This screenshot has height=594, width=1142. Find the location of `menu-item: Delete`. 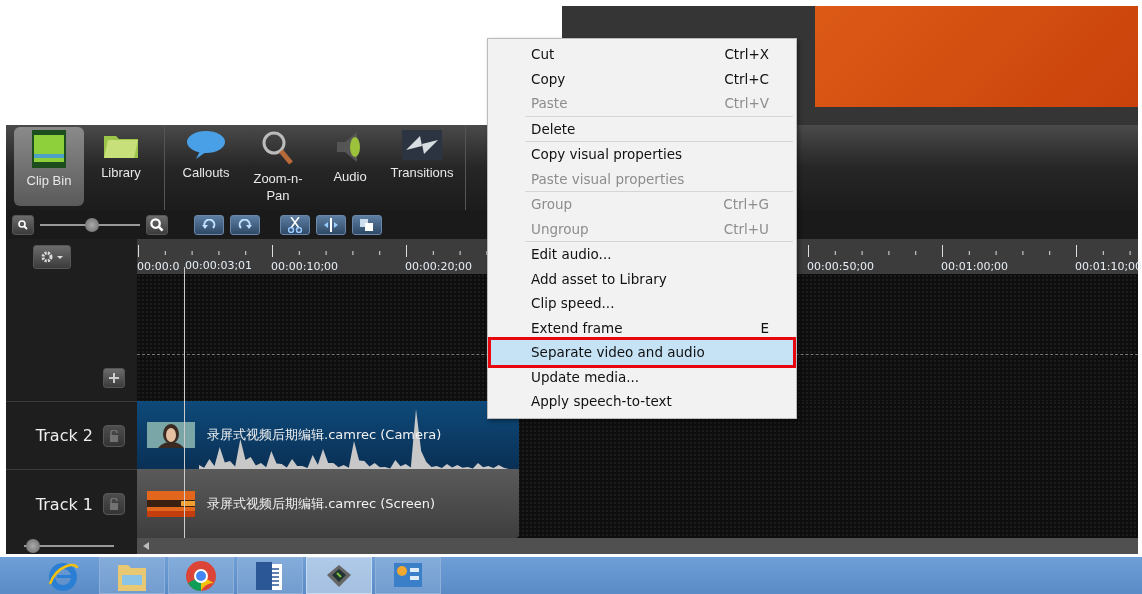

menu-item: Delete is located at coordinates (642, 128).